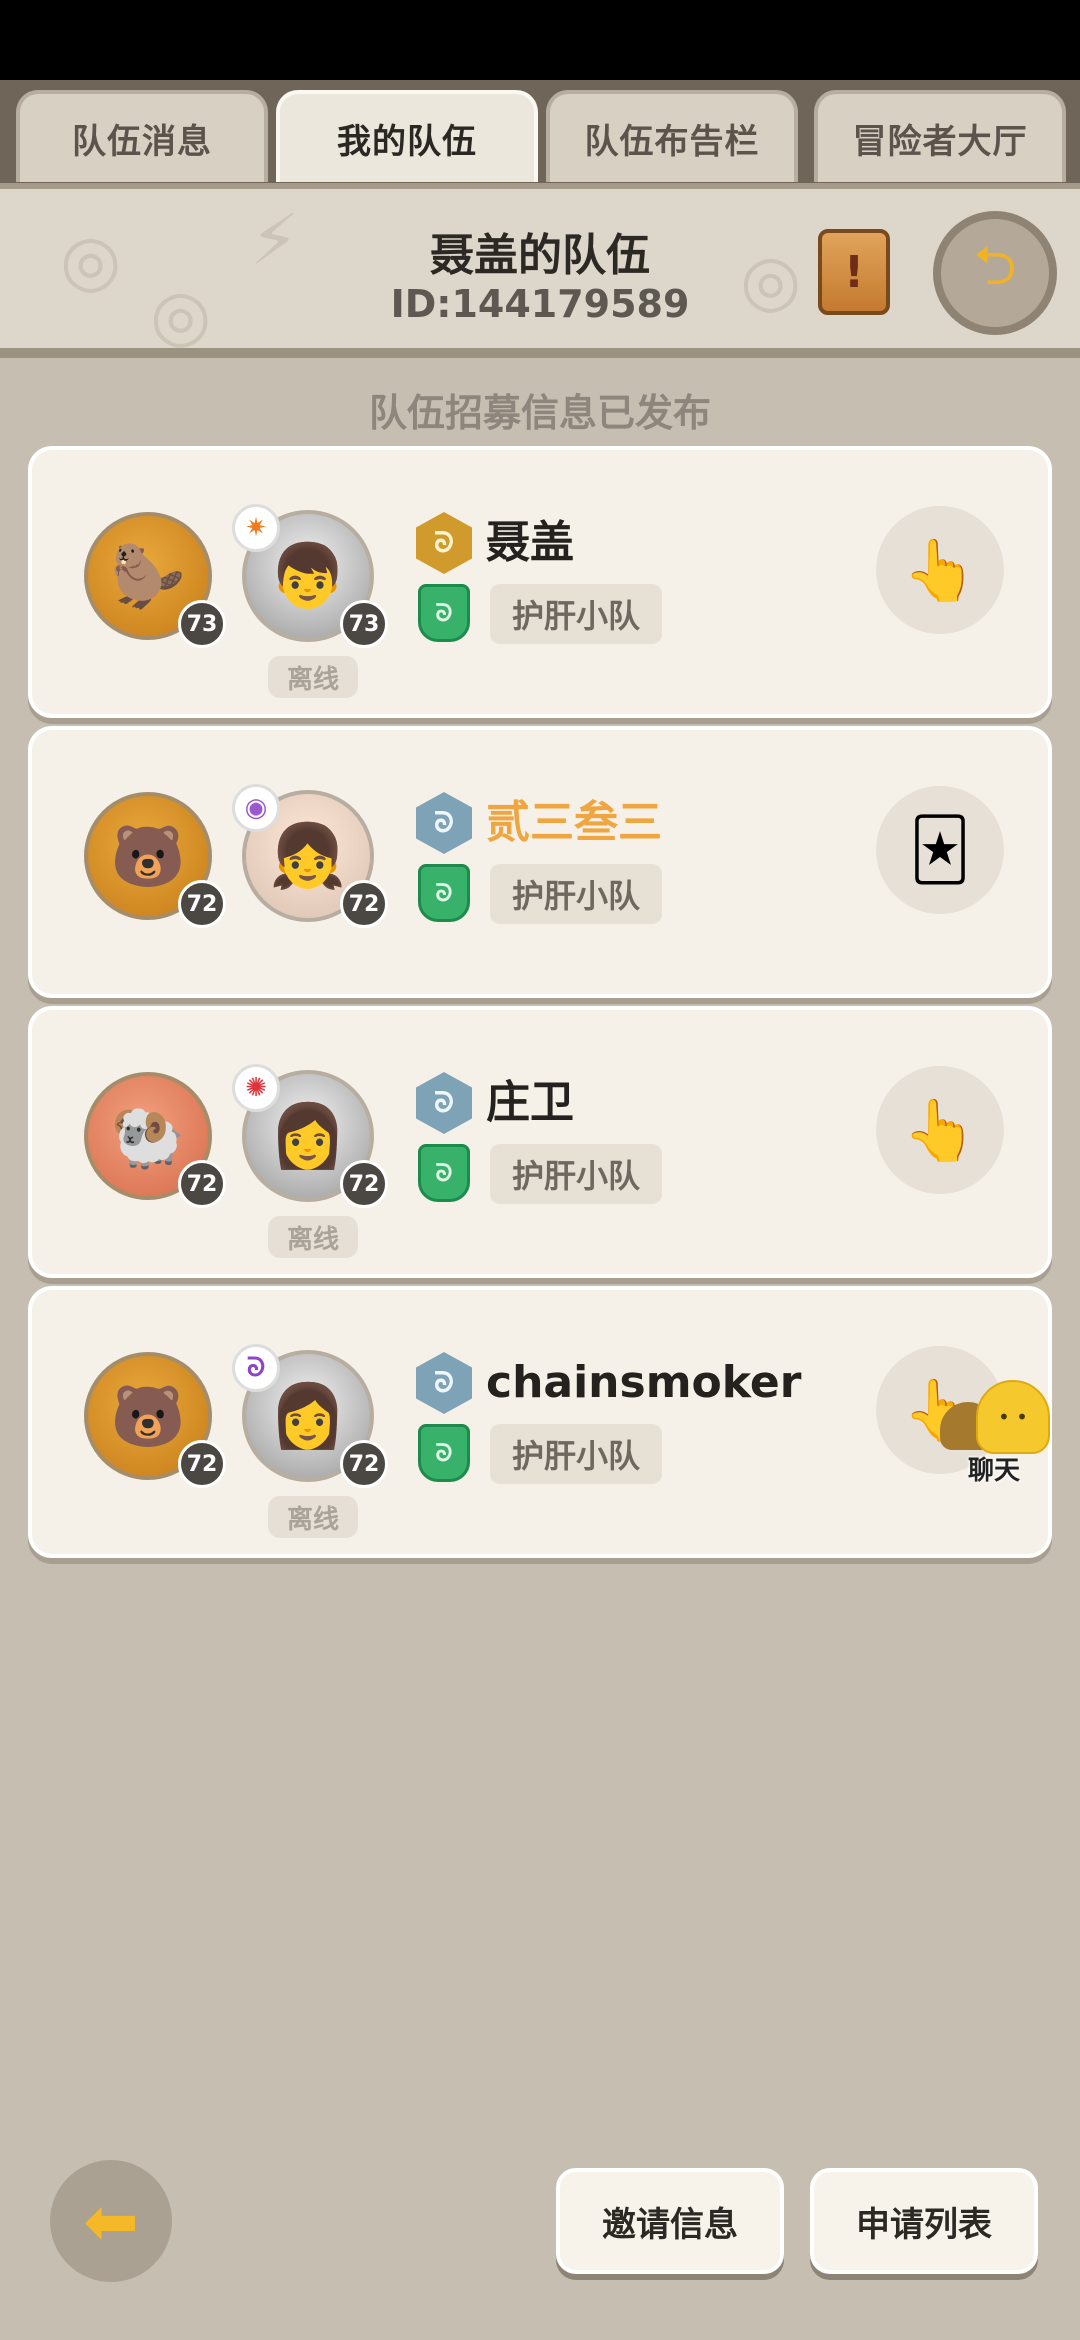 The height and width of the screenshot is (2340, 1080). What do you see at coordinates (256, 1088) in the screenshot?
I see `fire-element-icon: ✺` at bounding box center [256, 1088].